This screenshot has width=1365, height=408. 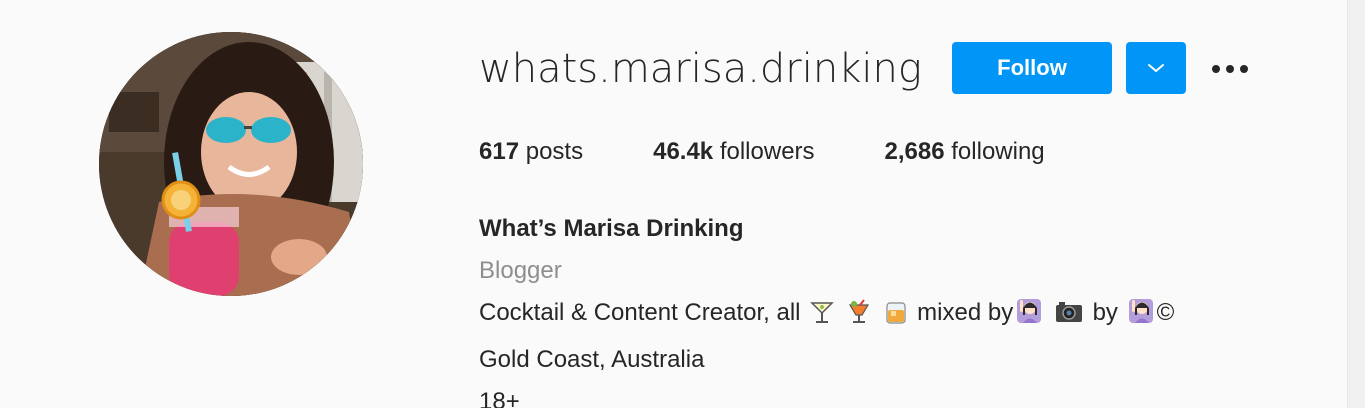 I want to click on bio-line1-by: by, so click(x=1105, y=312).